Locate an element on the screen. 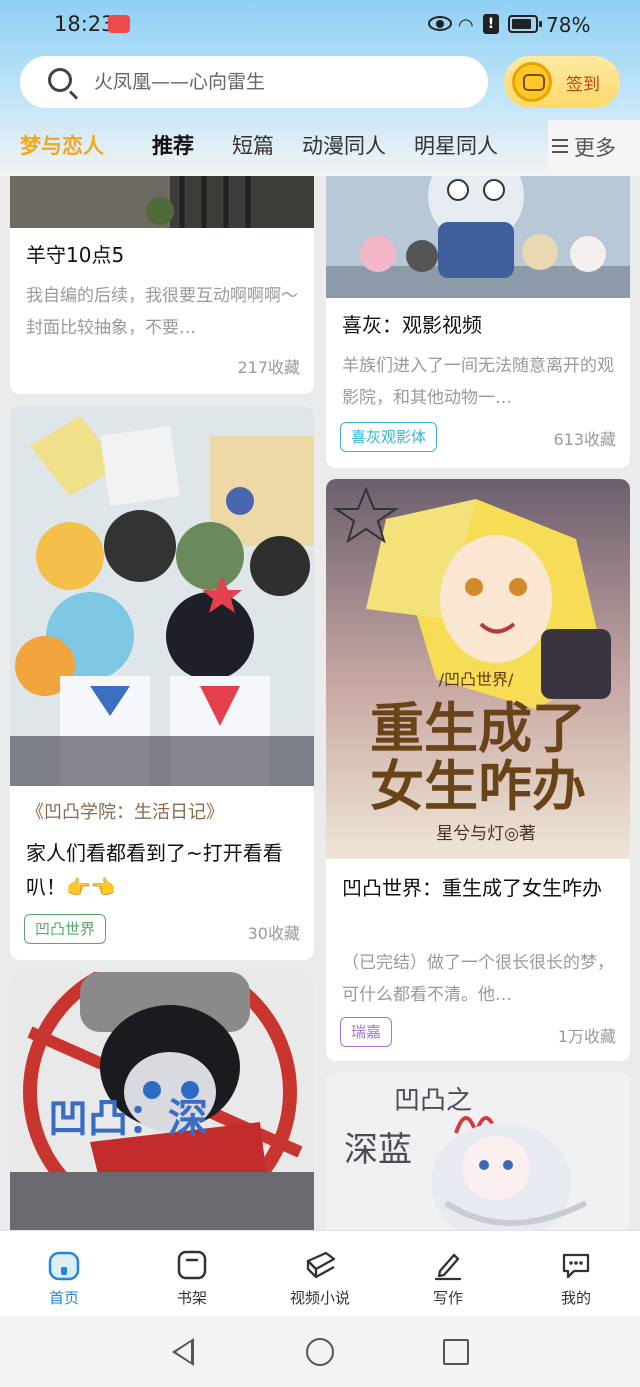 The height and width of the screenshot is (1387, 640). eye-comfort-icon is located at coordinates (440, 23).